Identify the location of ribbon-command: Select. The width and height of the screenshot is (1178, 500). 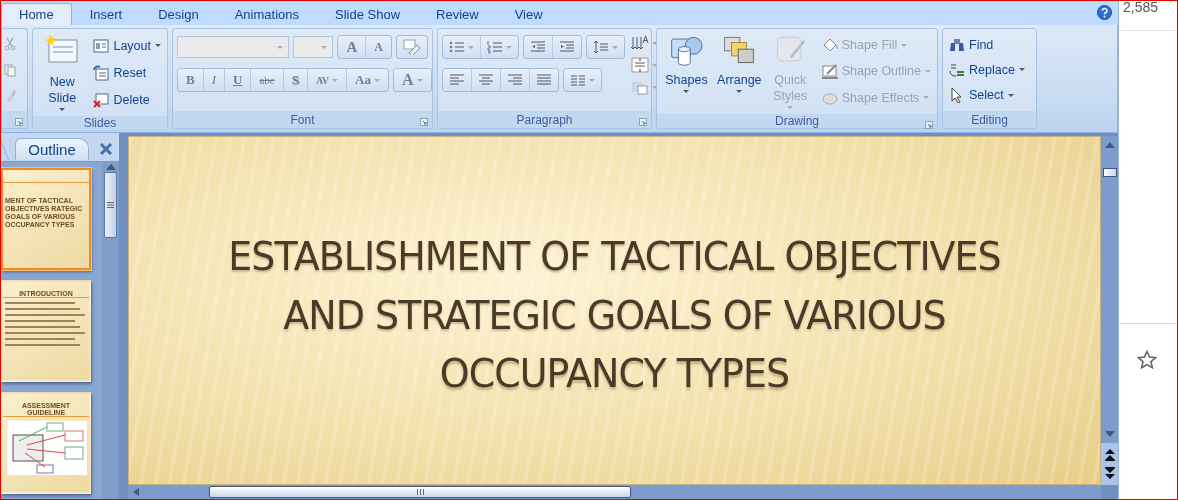
(987, 95).